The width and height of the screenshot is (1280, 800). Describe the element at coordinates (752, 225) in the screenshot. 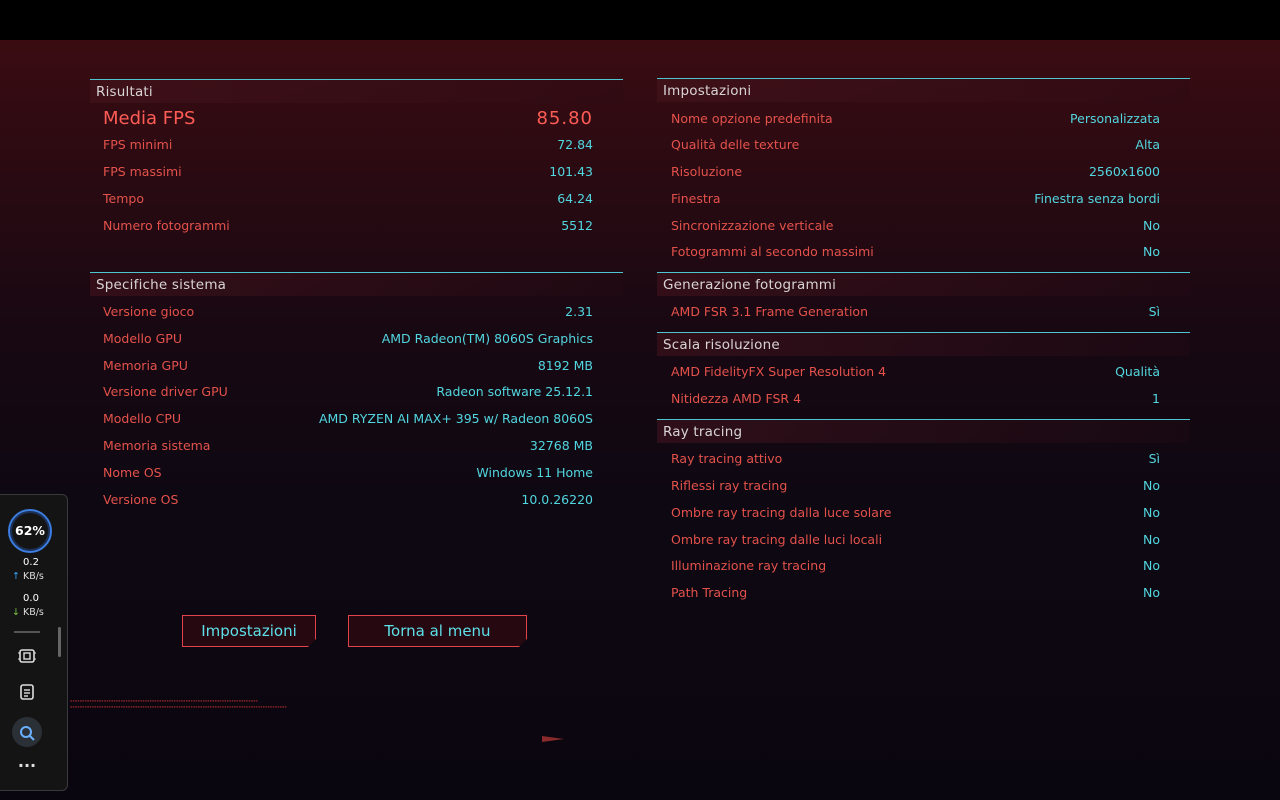

I see `setting-label: Sincronizzazione verticale` at that location.